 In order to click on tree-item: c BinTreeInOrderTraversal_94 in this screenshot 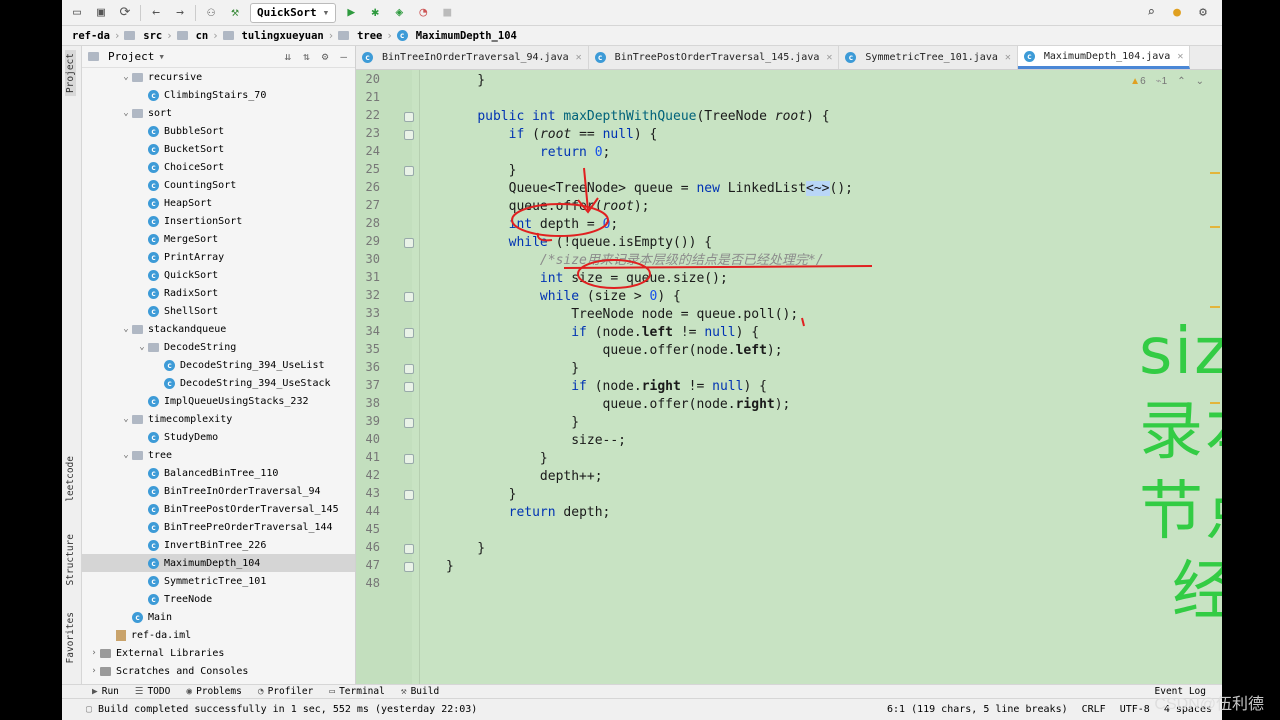, I will do `click(218, 491)`.